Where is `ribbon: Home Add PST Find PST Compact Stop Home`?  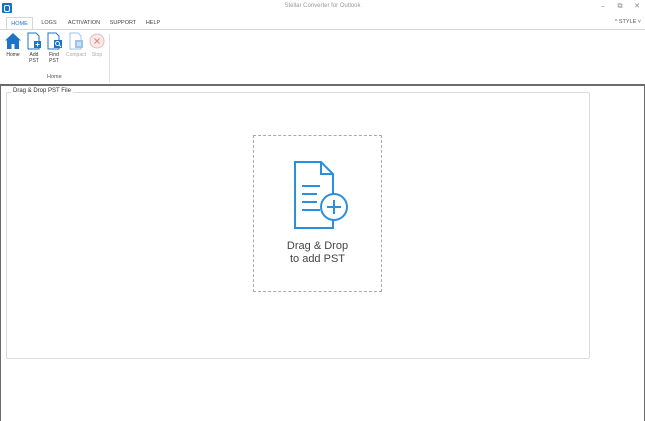
ribbon: Home Add PST Find PST Compact Stop Home is located at coordinates (322, 56).